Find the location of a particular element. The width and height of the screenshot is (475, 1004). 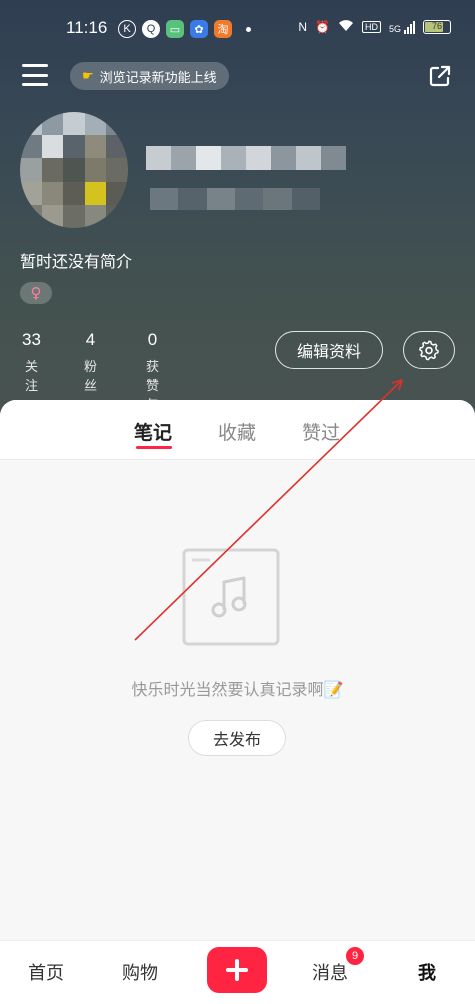

baidu-app-icon: ✿ is located at coordinates (199, 29).